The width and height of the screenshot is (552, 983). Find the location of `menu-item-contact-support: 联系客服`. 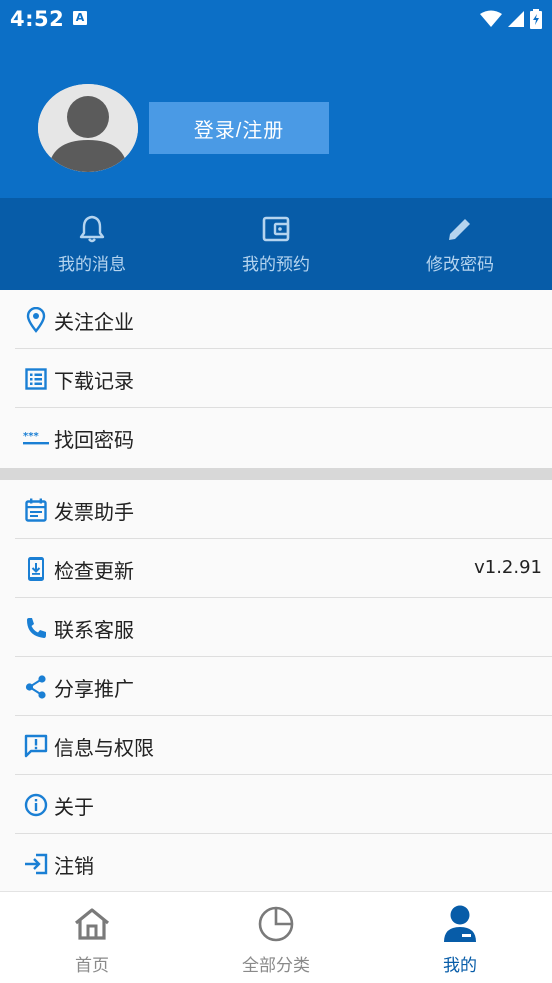

menu-item-contact-support: 联系客服 is located at coordinates (276, 627).